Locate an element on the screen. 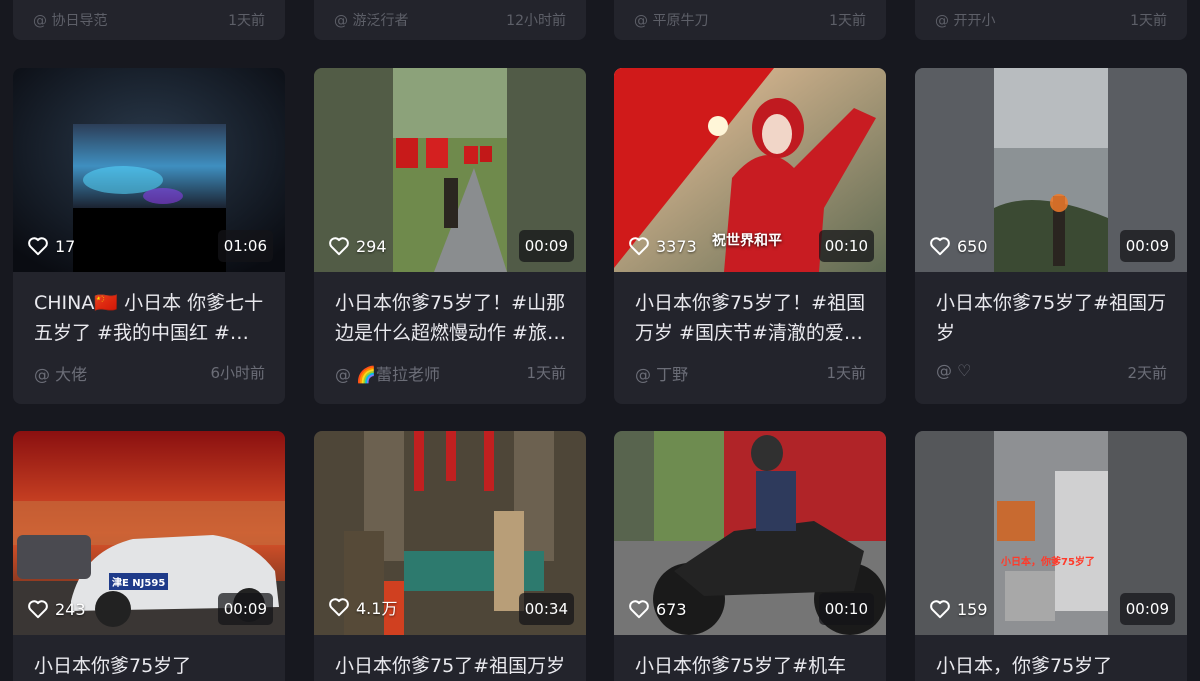 This screenshot has height=681, width=1200. author-label: @ 大佬 is located at coordinates (60, 373).